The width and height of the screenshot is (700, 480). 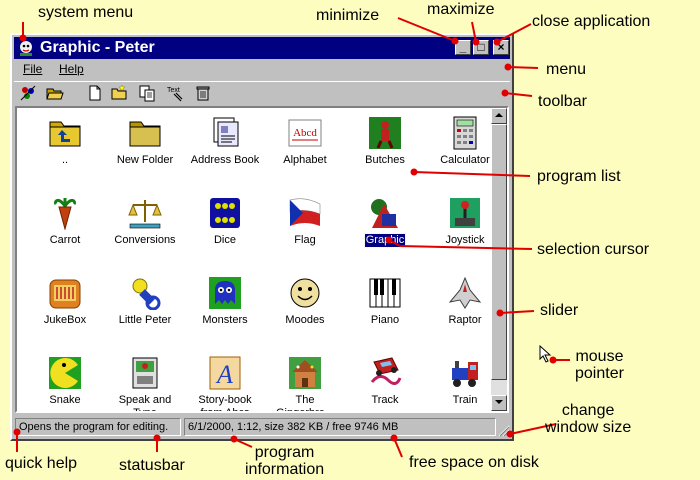 I want to click on storybook-icon: A, so click(x=225, y=373).